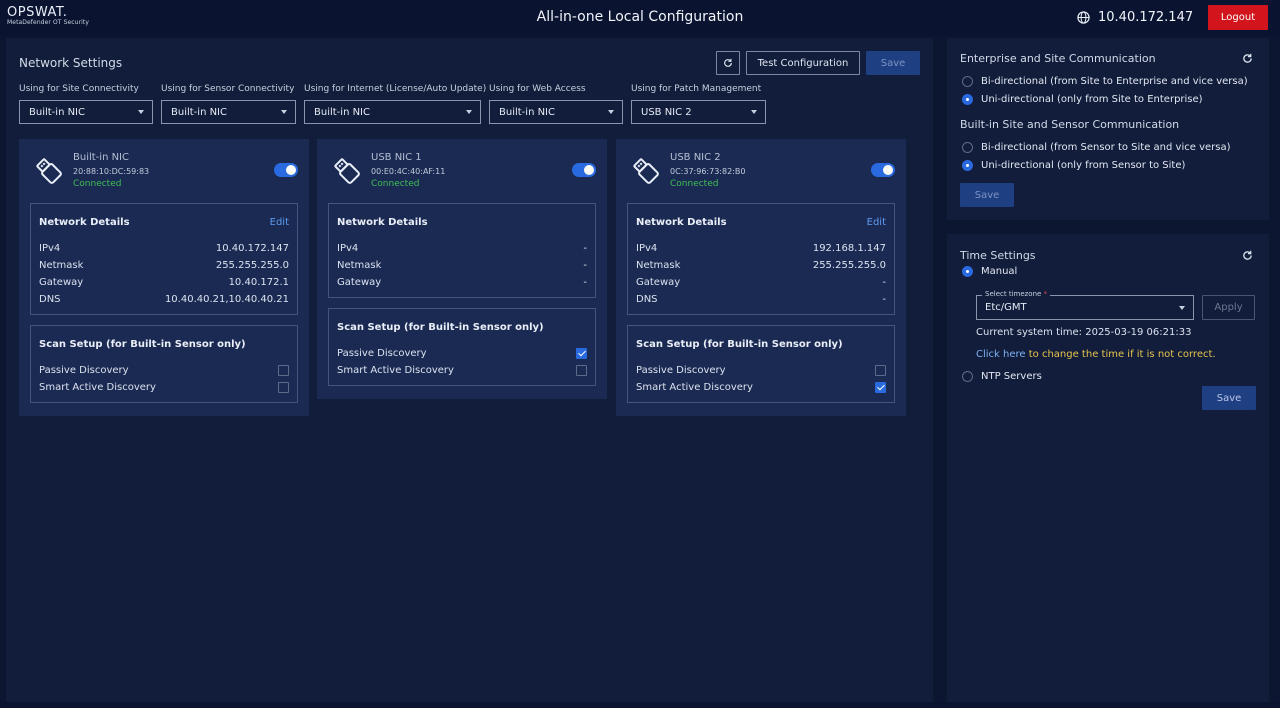 The height and width of the screenshot is (708, 1280). Describe the element at coordinates (1085, 307) in the screenshot. I see `timezone-select: Etc/GMT` at that location.